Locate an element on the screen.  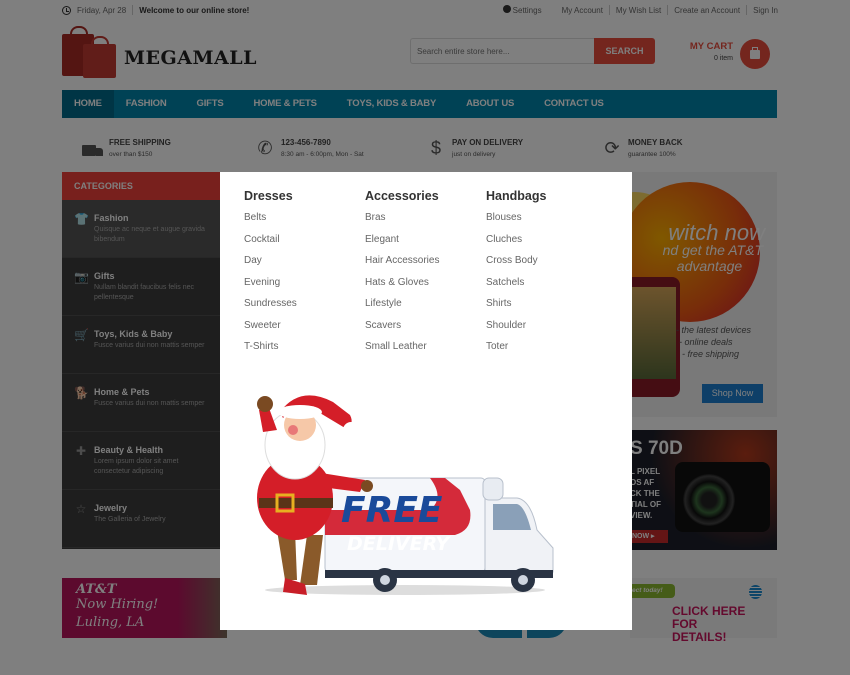
column-heading: Handbags is located at coordinates (516, 196).